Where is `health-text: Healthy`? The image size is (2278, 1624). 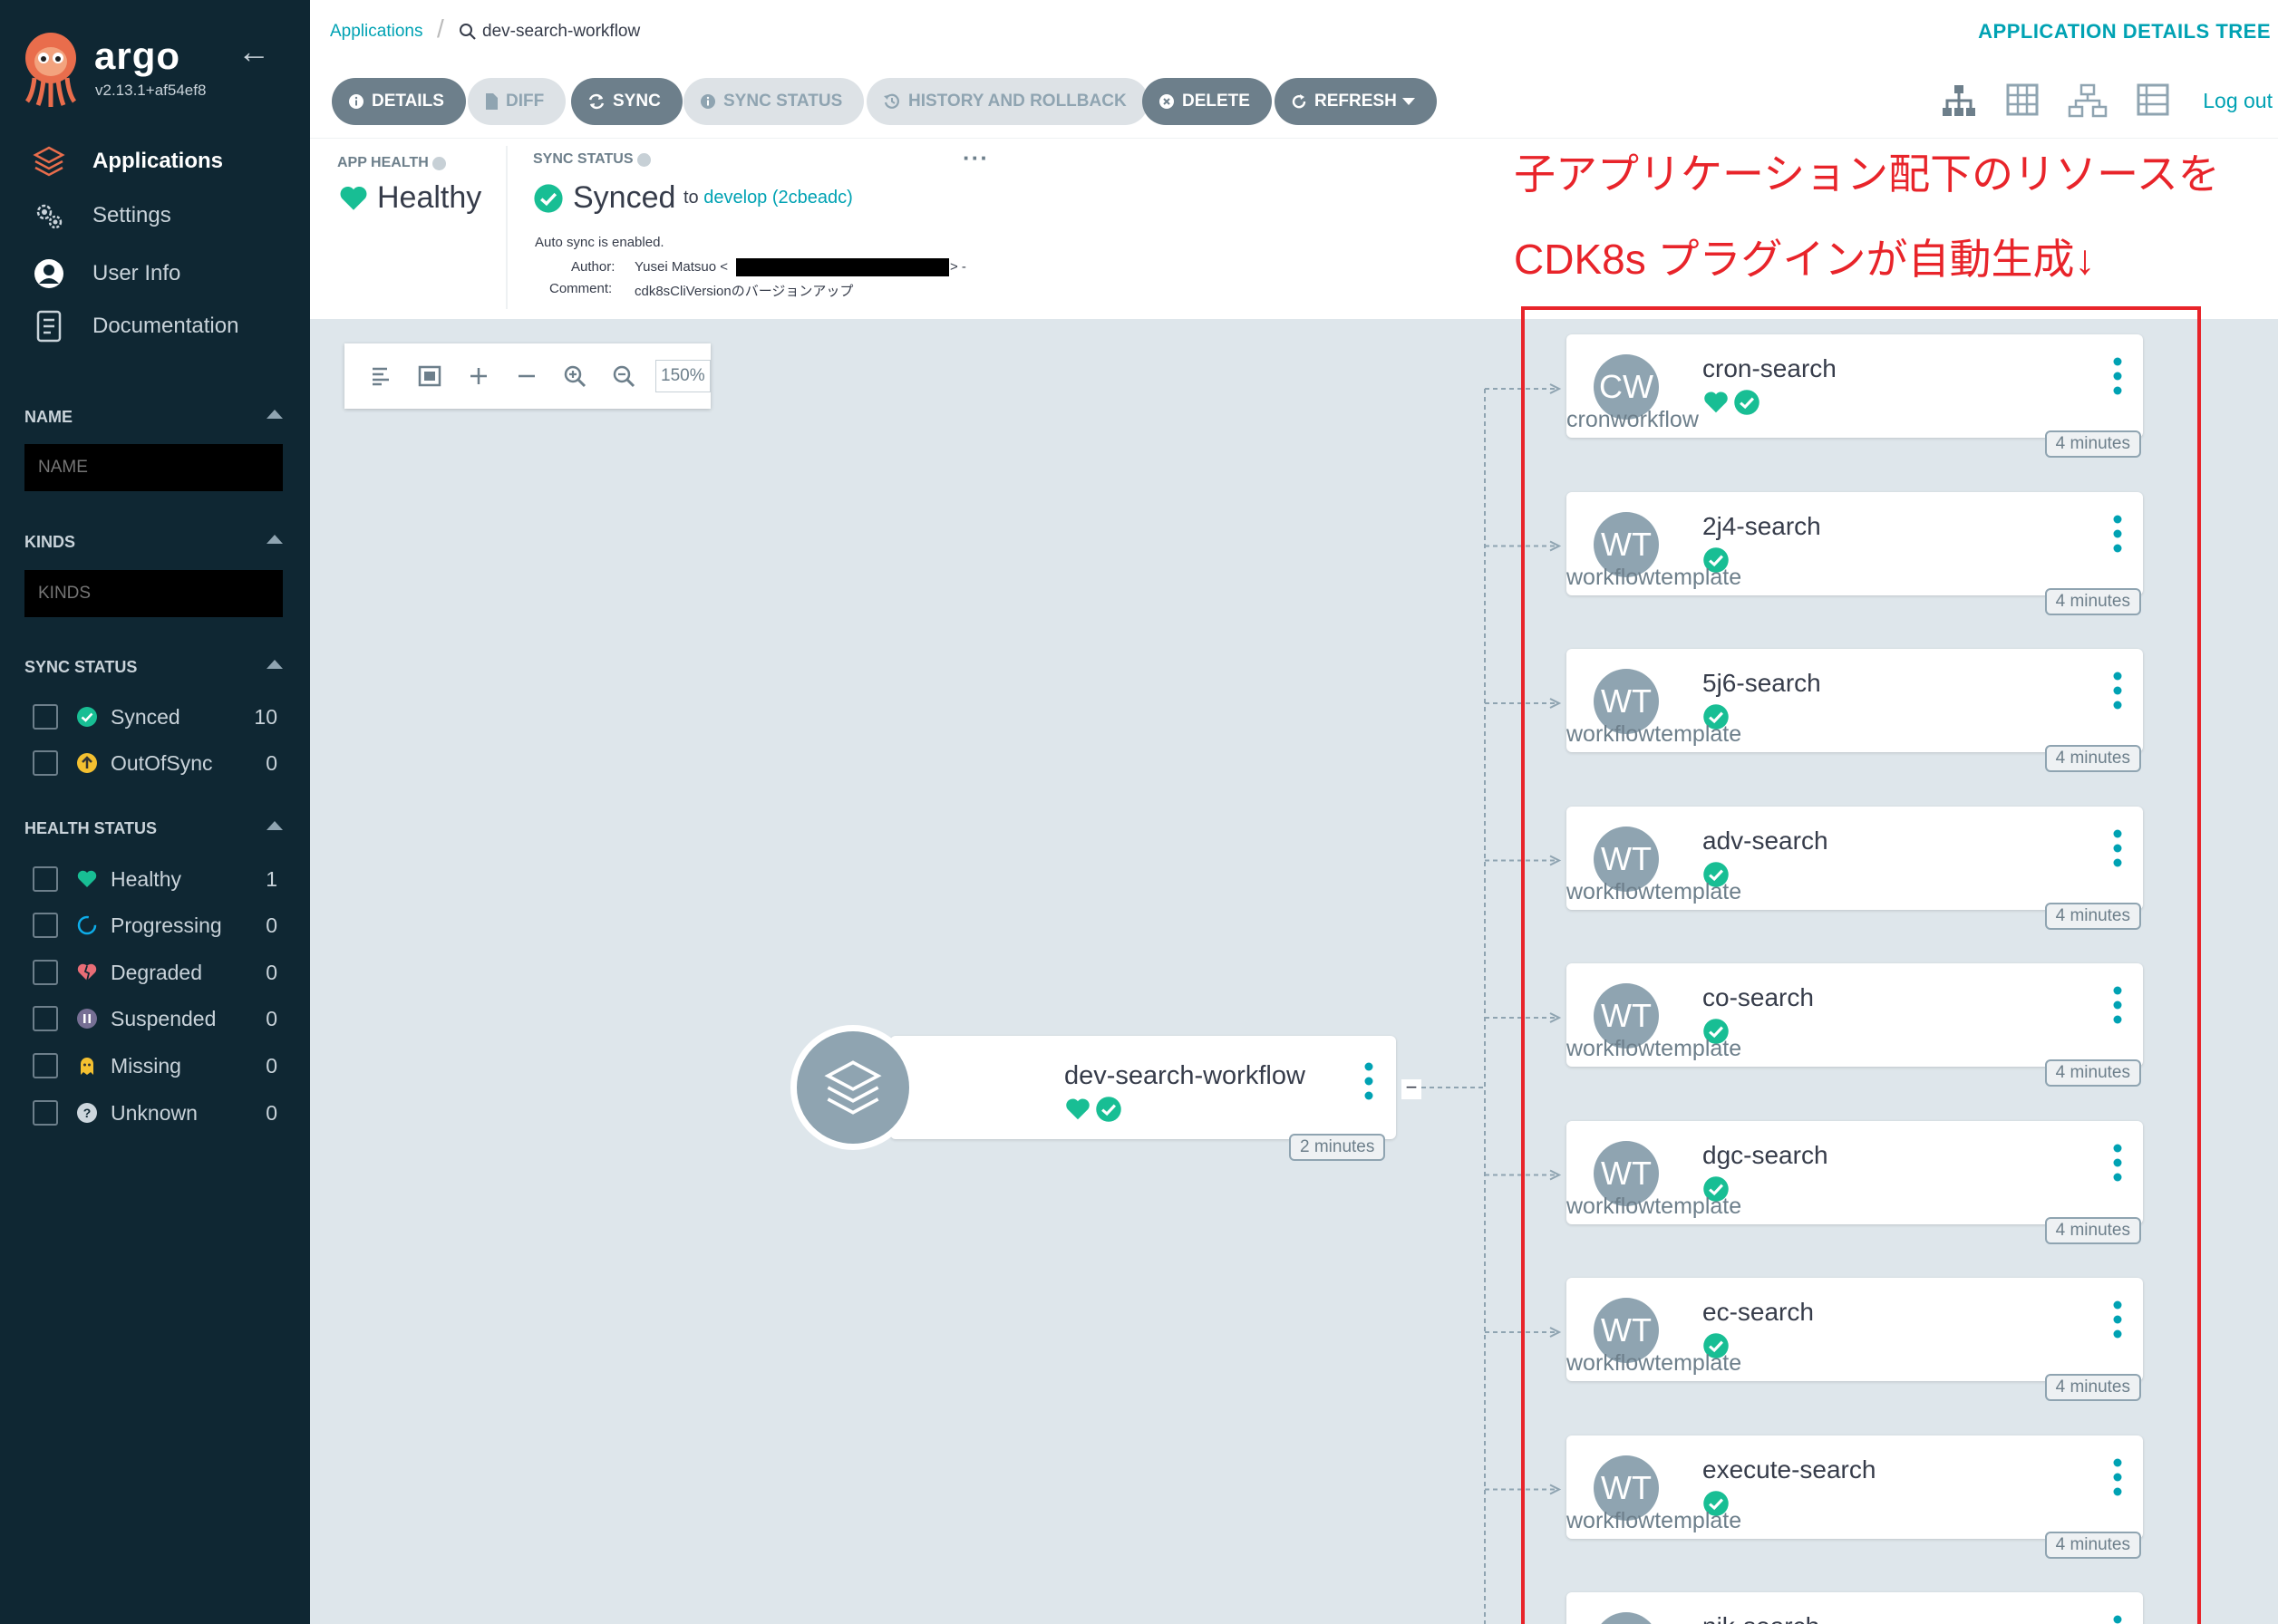
health-text: Healthy is located at coordinates (429, 197).